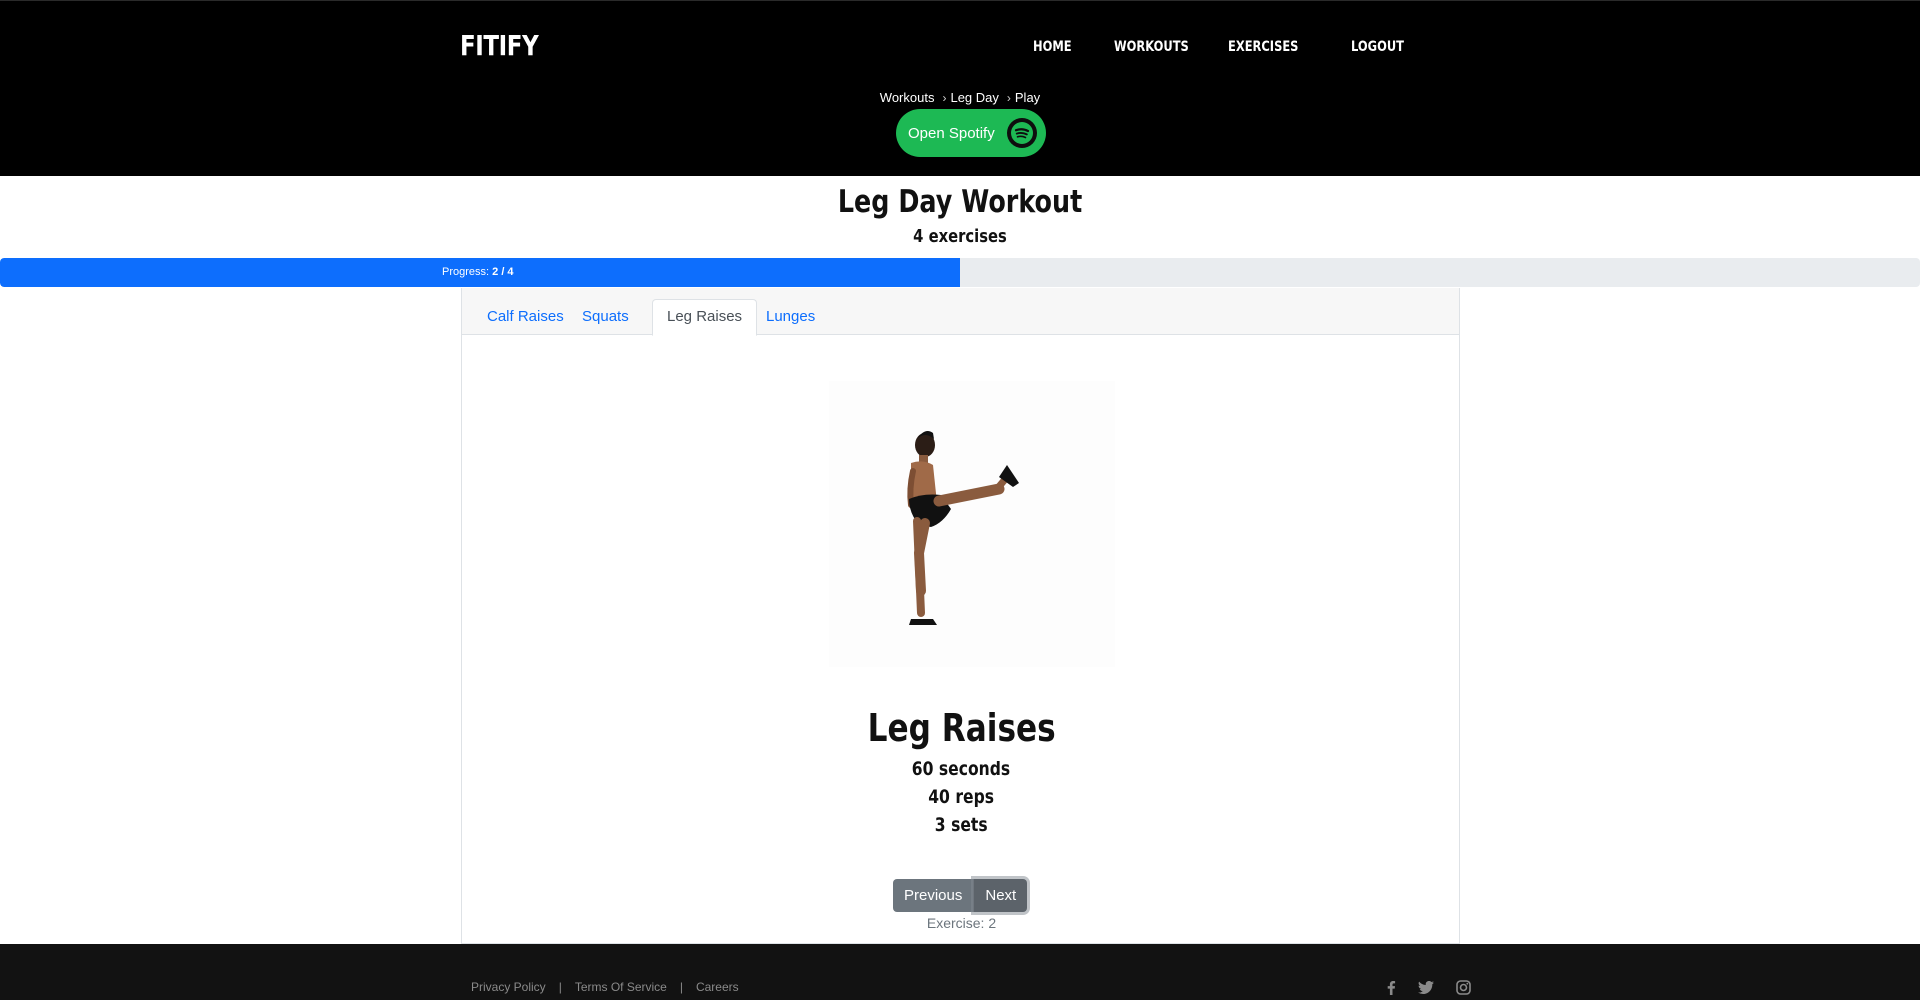 This screenshot has height=1000, width=1920. What do you see at coordinates (1052, 47) in the screenshot?
I see `nav-home: HOME` at bounding box center [1052, 47].